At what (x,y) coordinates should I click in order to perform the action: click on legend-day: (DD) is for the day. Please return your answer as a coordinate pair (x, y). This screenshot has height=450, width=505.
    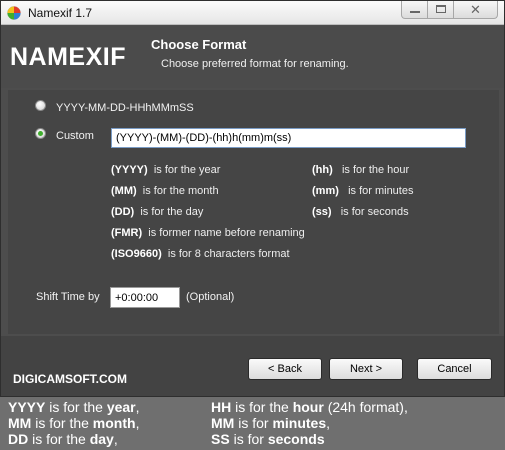
    Looking at the image, I should click on (157, 212).